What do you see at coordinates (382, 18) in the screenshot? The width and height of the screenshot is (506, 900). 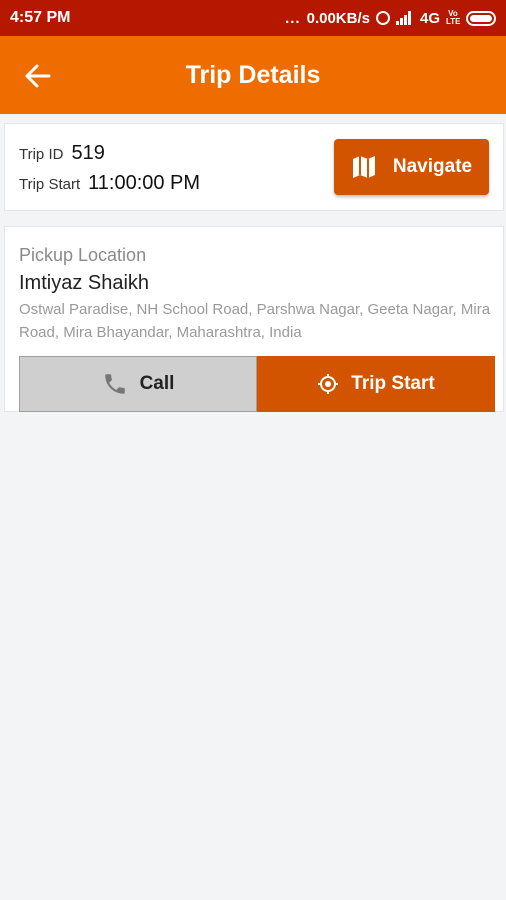 I see `hotspot-icon` at bounding box center [382, 18].